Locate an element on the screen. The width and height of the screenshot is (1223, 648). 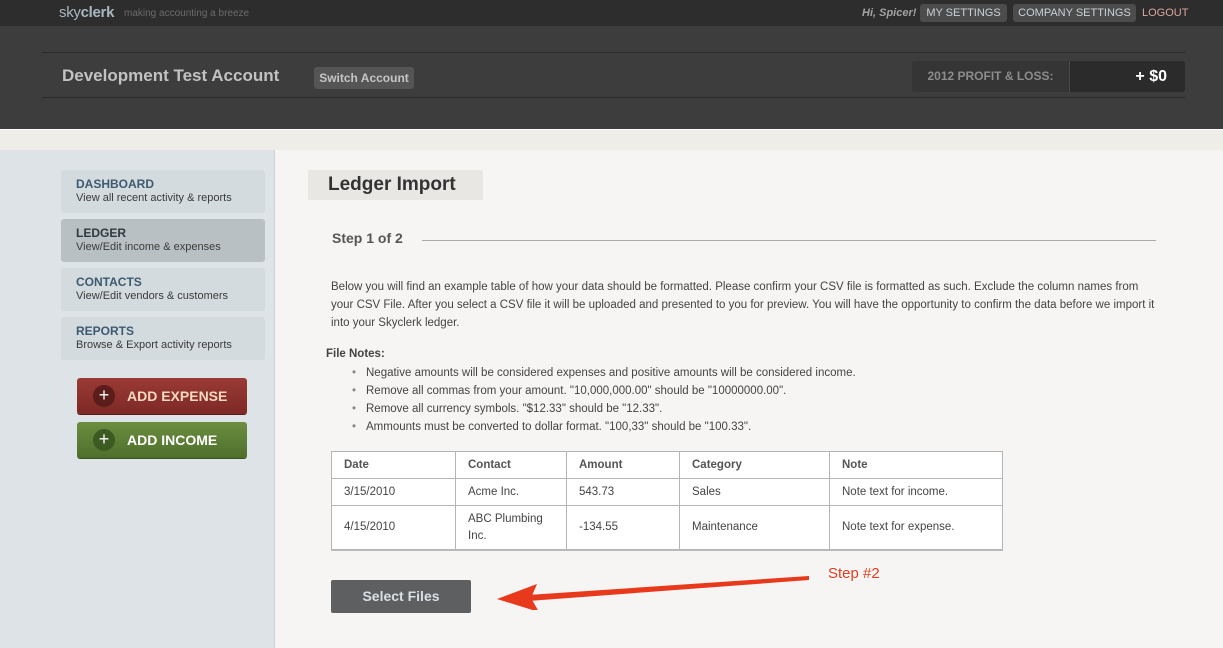
cell-contact: ABC Plumbing Inc. is located at coordinates (511, 527).